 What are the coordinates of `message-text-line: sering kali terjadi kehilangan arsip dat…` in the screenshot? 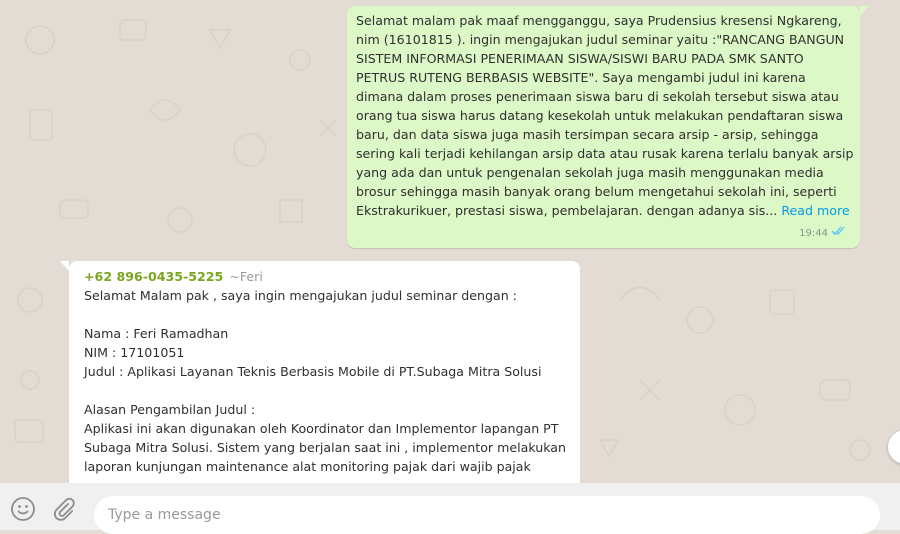 It's located at (605, 153).